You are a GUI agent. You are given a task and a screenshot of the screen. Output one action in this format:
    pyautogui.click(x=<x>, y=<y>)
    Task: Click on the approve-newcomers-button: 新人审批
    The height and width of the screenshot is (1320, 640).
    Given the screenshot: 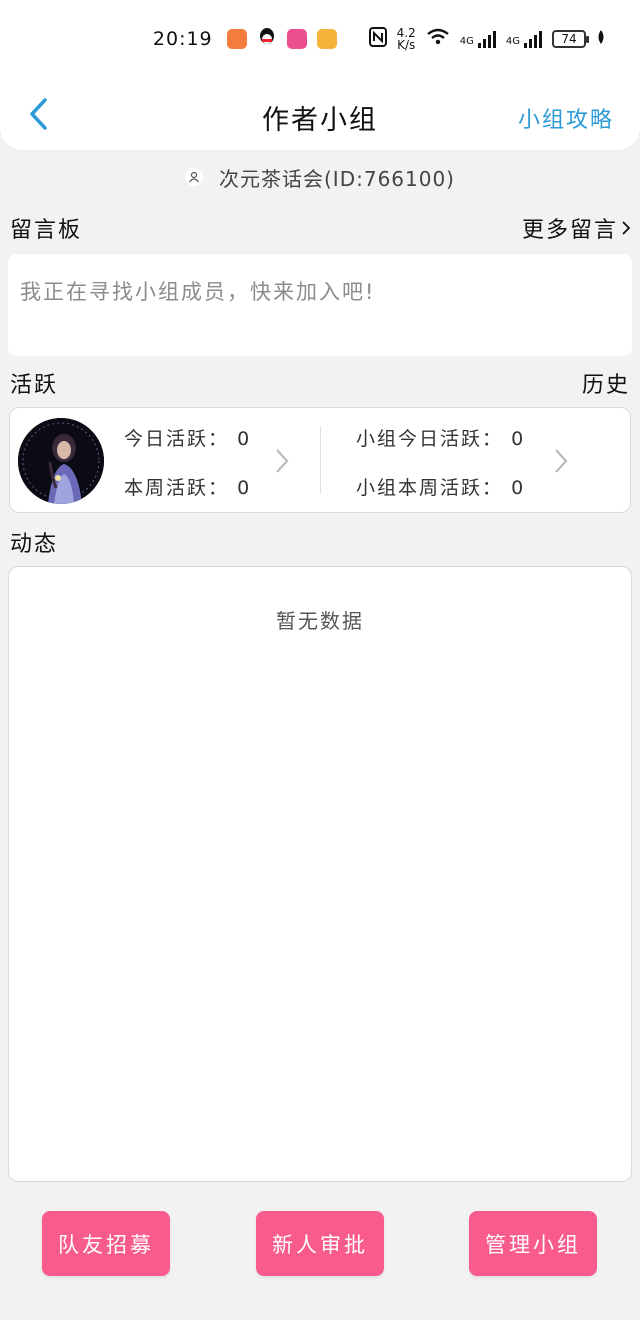 What is the action you would take?
    pyautogui.click(x=320, y=1243)
    